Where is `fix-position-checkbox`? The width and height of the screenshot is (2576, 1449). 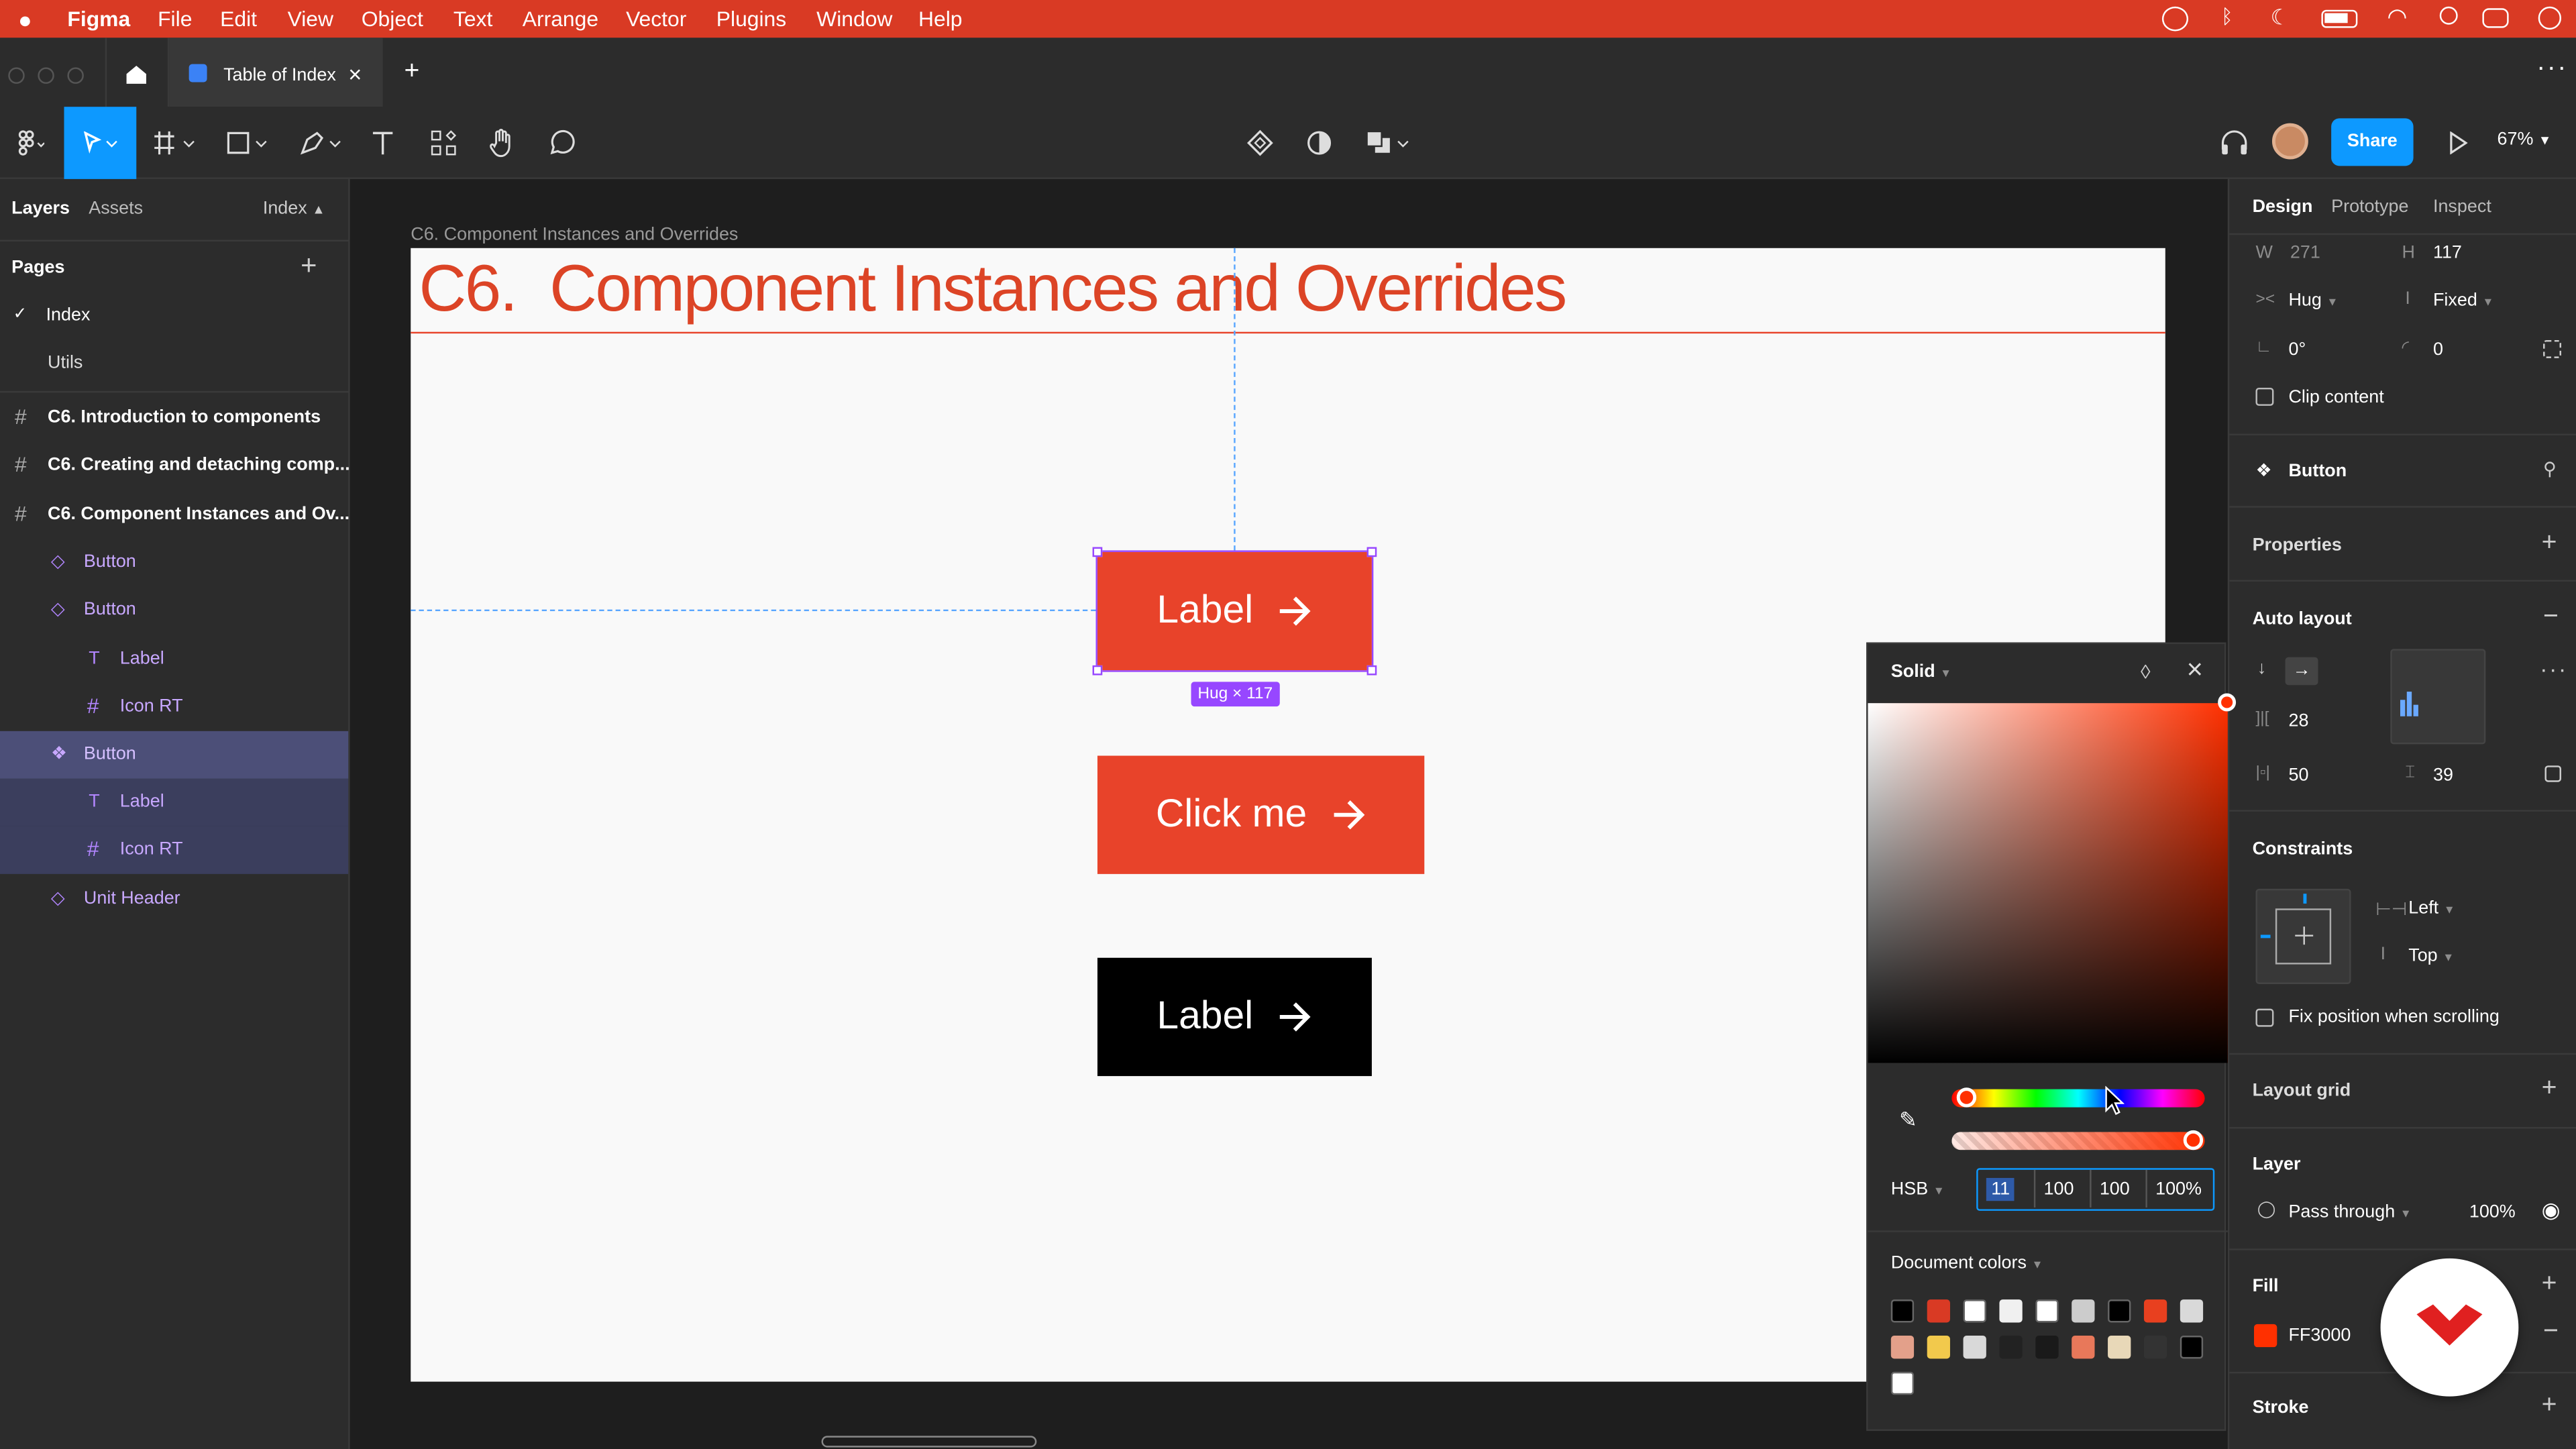
fix-position-checkbox is located at coordinates (2264, 1017).